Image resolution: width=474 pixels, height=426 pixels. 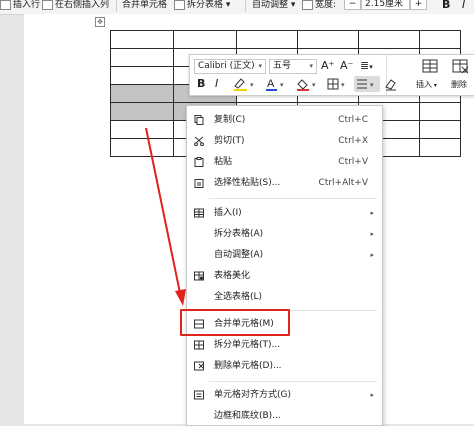 I want to click on annotation-arrow, so click(x=165, y=216).